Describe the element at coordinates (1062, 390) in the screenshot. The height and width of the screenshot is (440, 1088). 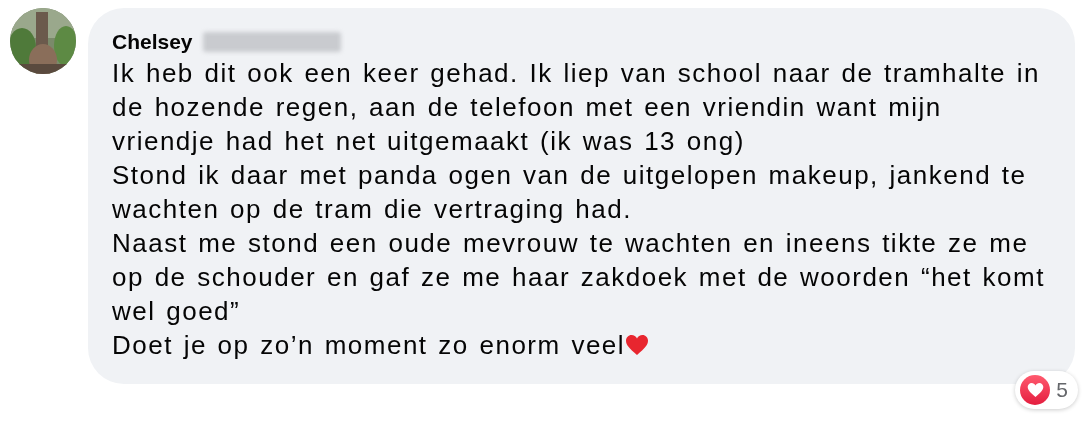
I see `count: 5` at that location.